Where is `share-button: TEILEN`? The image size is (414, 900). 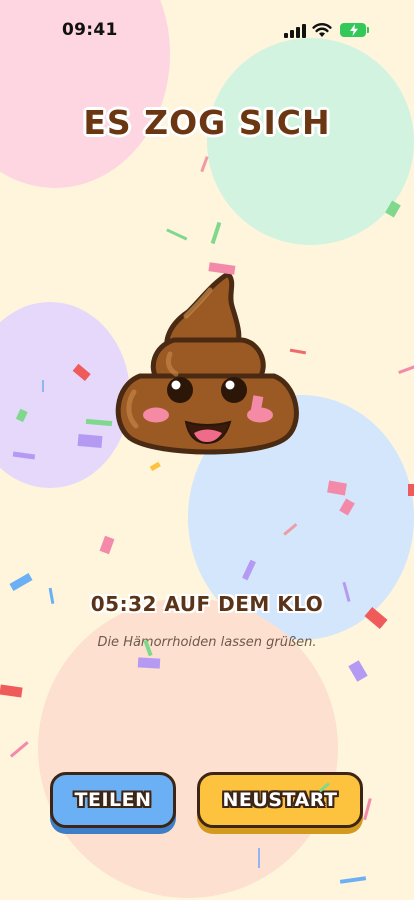
share-button: TEILEN is located at coordinates (113, 800).